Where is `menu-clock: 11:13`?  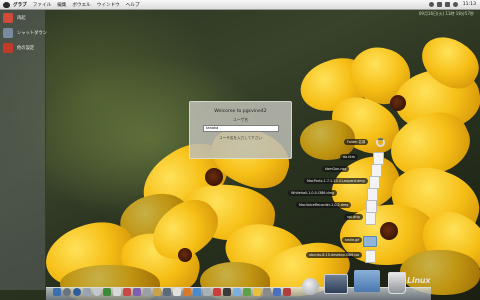 menu-clock: 11:13 is located at coordinates (469, 4).